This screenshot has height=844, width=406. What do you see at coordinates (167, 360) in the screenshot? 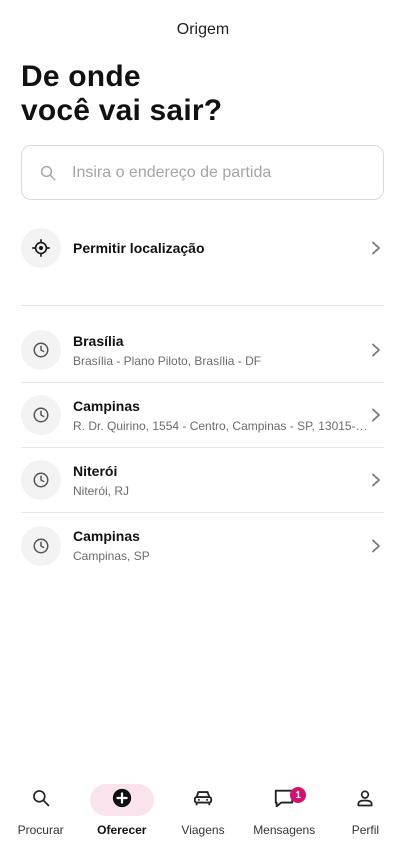
I see `recent-location-subtitle: Brasília - Plano Piloto, Brasília - DF` at bounding box center [167, 360].